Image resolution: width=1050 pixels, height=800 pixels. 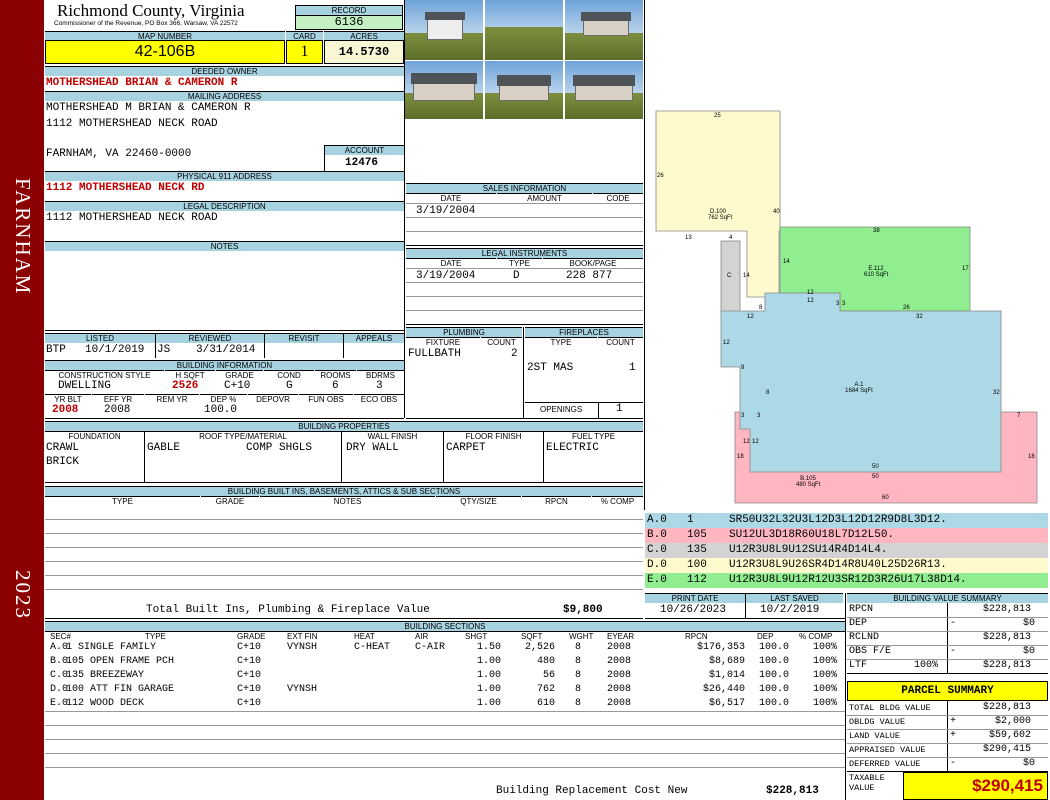 I want to click on col-sec: SEC#, so click(x=60, y=636).